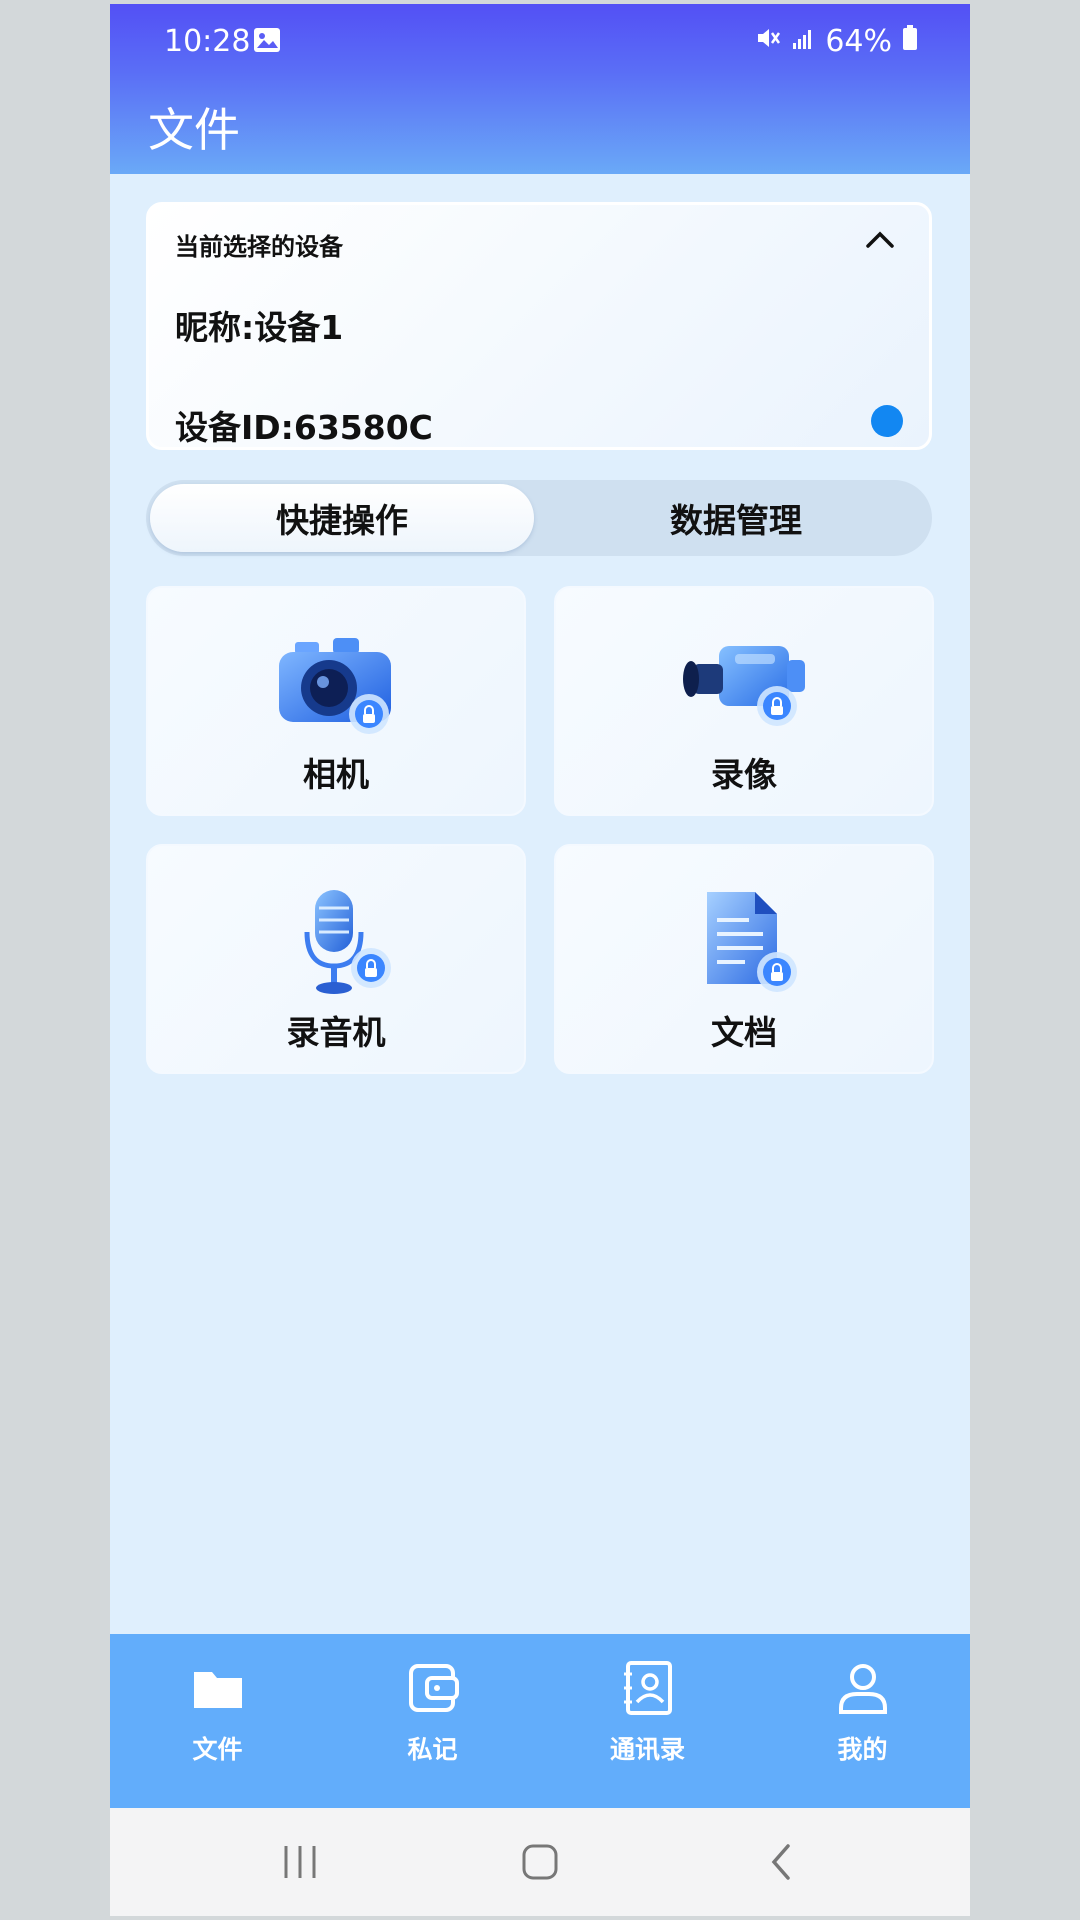 The height and width of the screenshot is (1920, 1080). What do you see at coordinates (539, 518) in the screenshot?
I see `segment-tabs: 快捷操作 数据管理` at bounding box center [539, 518].